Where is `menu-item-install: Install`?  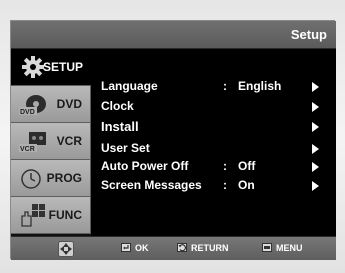
menu-item-install: Install is located at coordinates (216, 127).